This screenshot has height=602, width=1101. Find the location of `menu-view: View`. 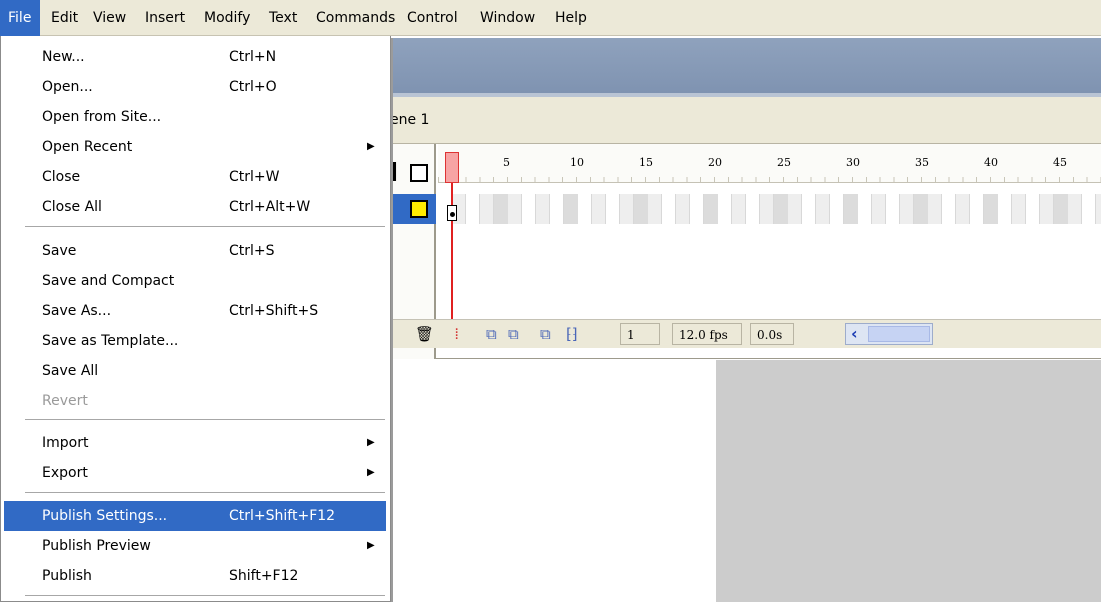

menu-view: View is located at coordinates (109, 18).